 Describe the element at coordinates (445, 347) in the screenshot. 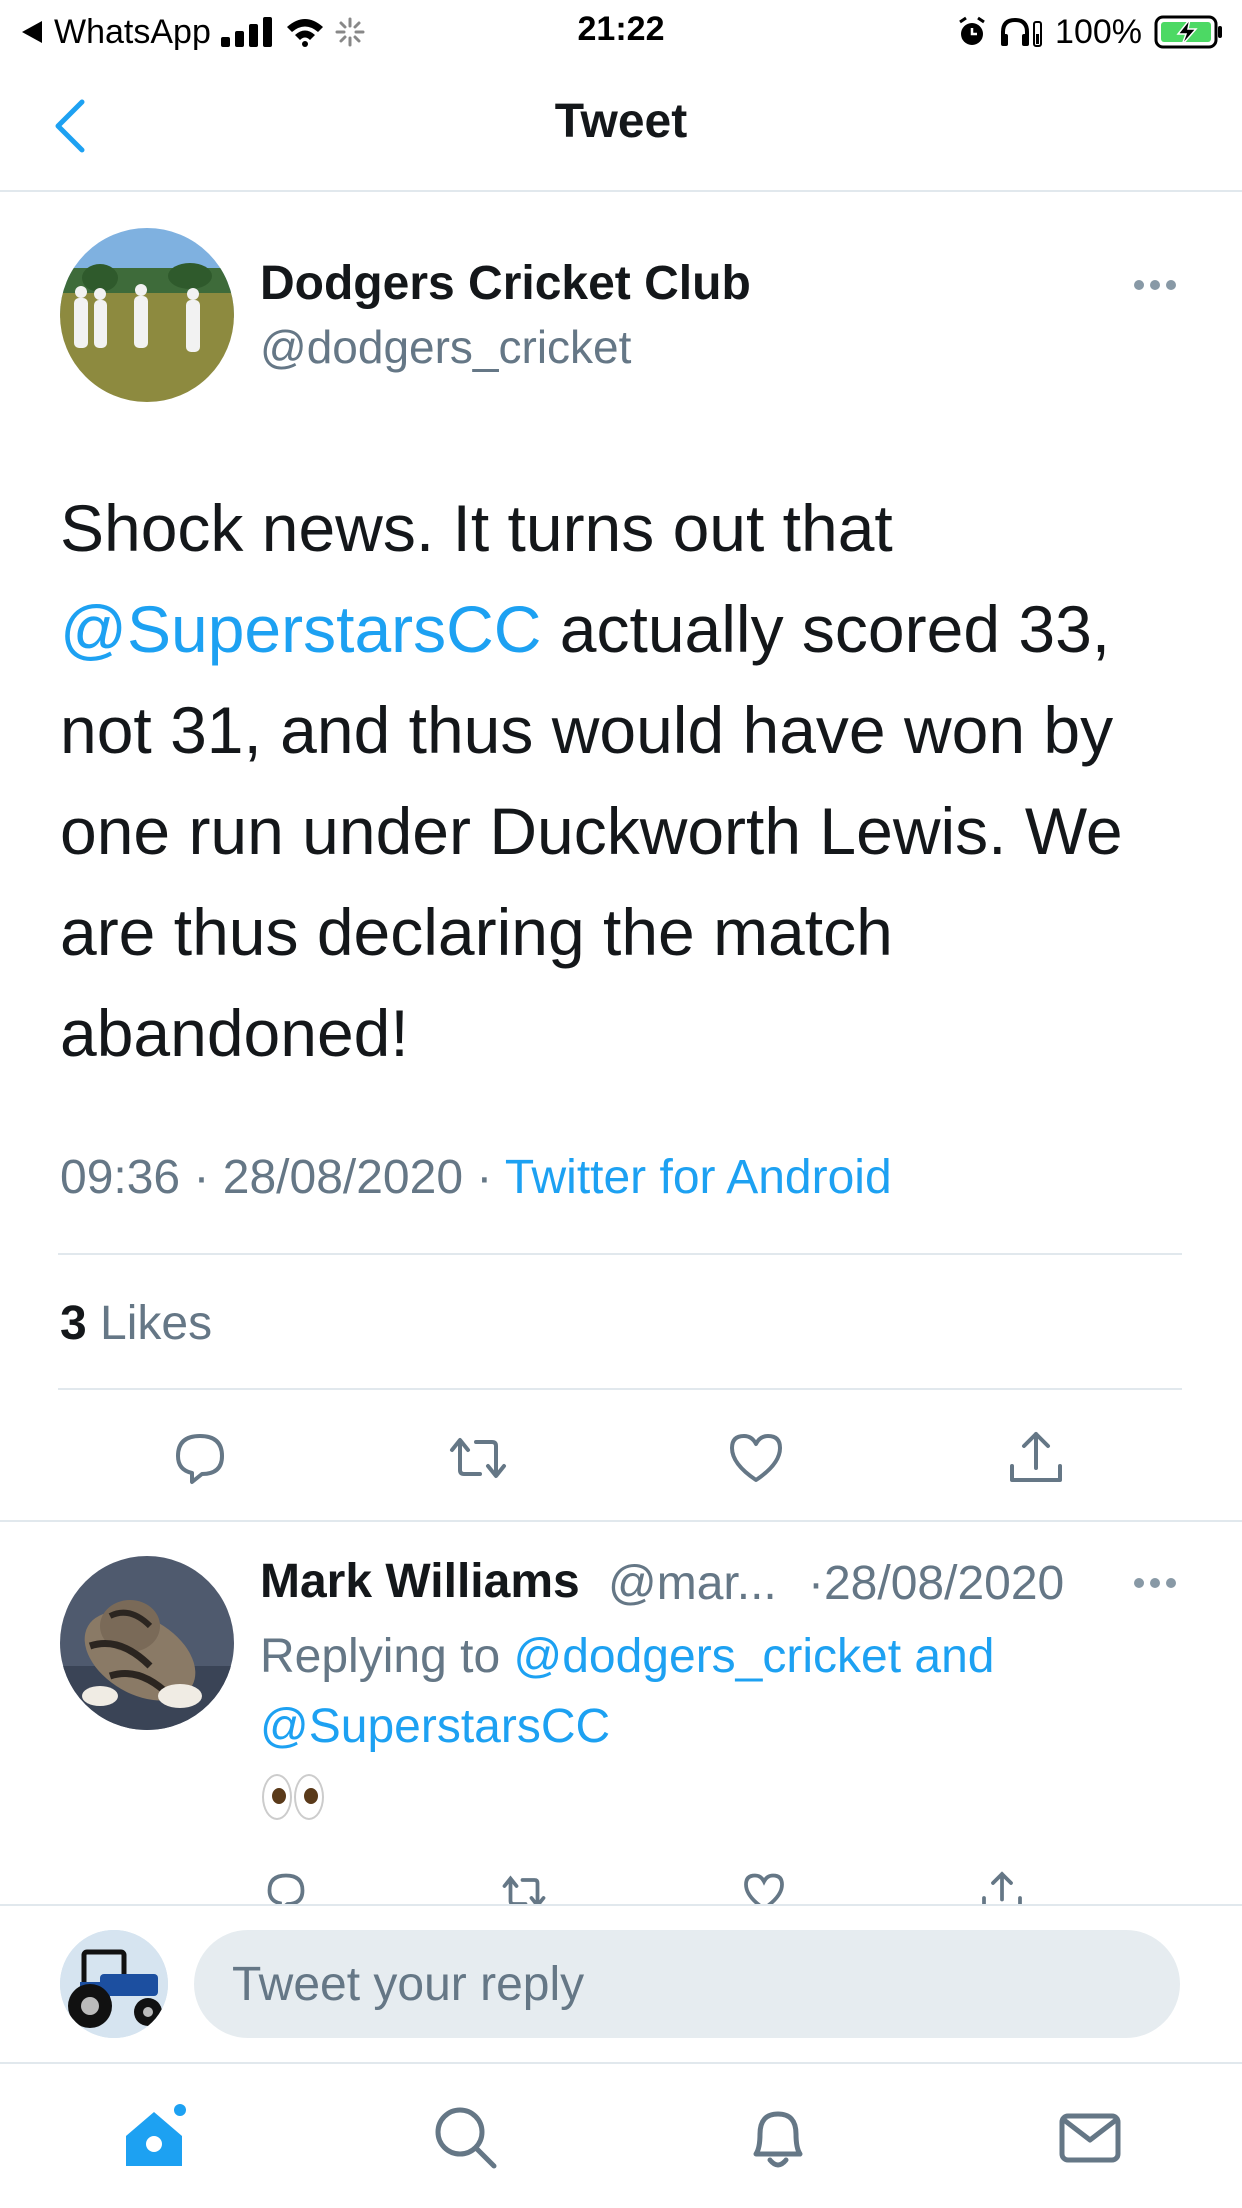

I see `author-handle: @dodgers_cricket` at that location.